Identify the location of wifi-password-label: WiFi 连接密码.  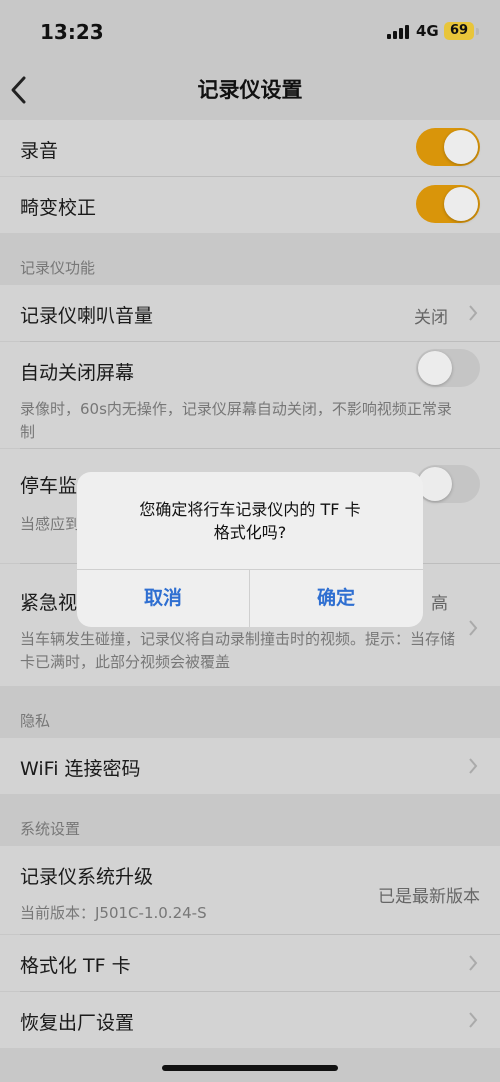
(80, 769).